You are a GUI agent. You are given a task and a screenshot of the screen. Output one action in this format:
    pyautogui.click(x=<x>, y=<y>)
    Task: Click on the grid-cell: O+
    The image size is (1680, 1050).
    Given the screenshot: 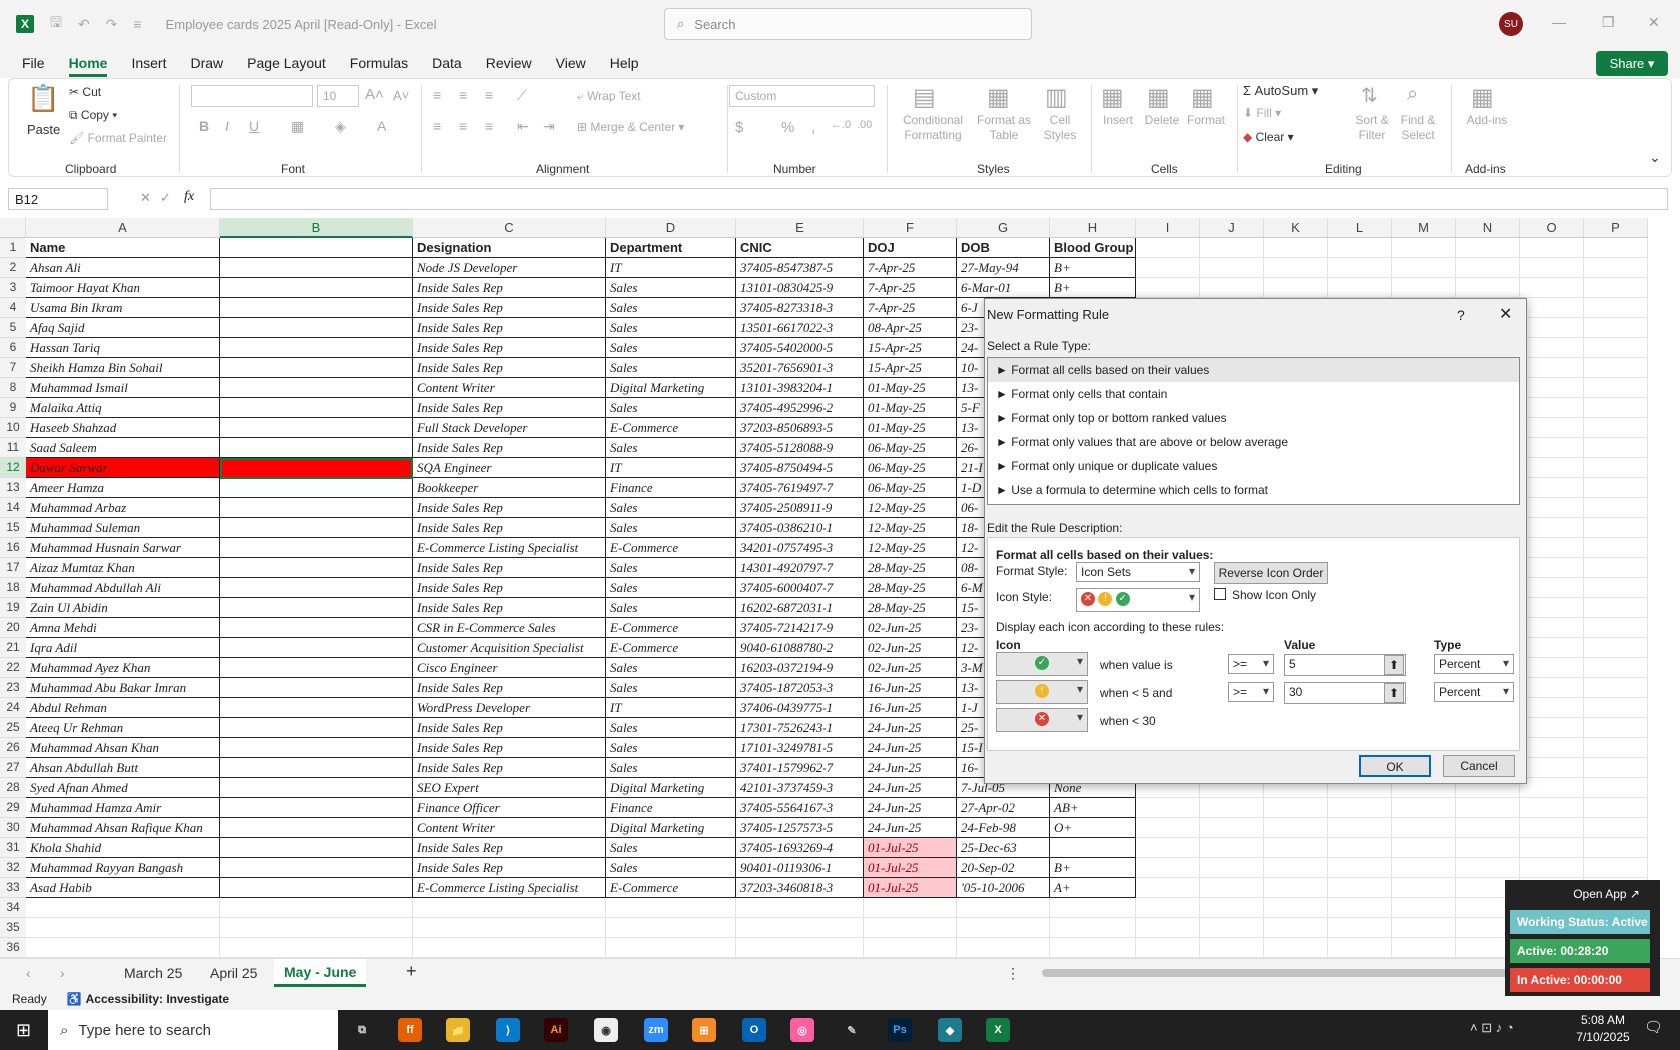 What is the action you would take?
    pyautogui.click(x=1093, y=828)
    